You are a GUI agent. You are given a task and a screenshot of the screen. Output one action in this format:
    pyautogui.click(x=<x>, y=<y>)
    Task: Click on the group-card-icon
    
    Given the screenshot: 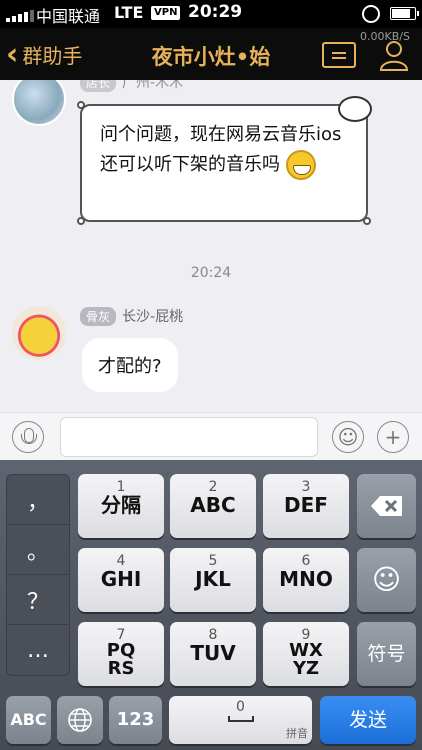 What is the action you would take?
    pyautogui.click(x=339, y=55)
    